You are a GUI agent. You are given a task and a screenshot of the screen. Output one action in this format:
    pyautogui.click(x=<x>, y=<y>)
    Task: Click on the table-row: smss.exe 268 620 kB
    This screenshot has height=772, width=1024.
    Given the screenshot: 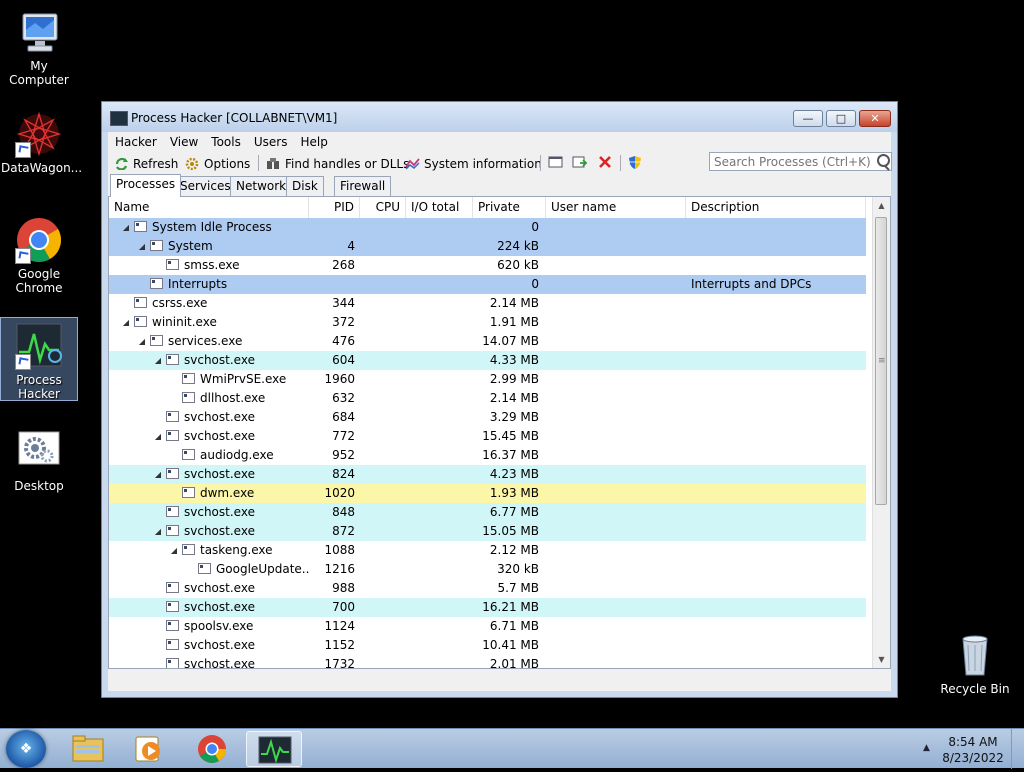 What is the action you would take?
    pyautogui.click(x=487, y=265)
    